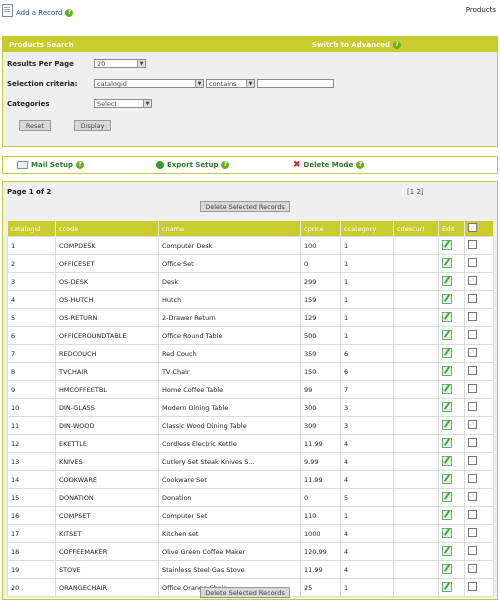  I want to click on cell-catalogid: 2, so click(31, 263).